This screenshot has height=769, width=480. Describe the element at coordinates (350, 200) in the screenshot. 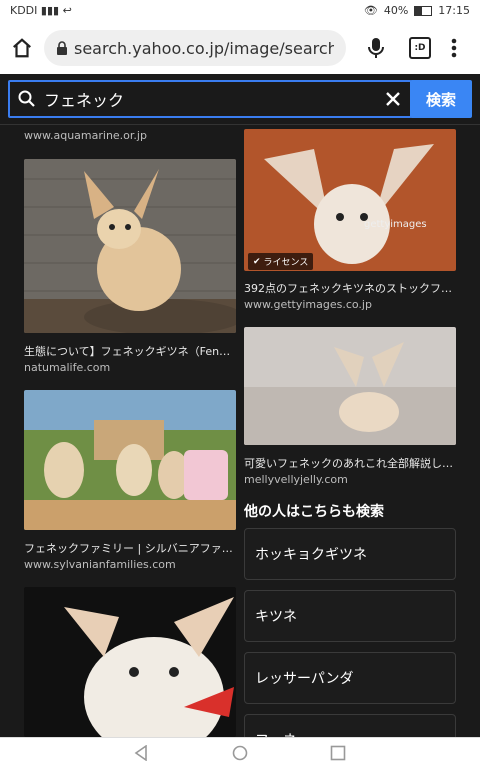

I see `result-image: gettyimages ✔ ライセンス` at that location.